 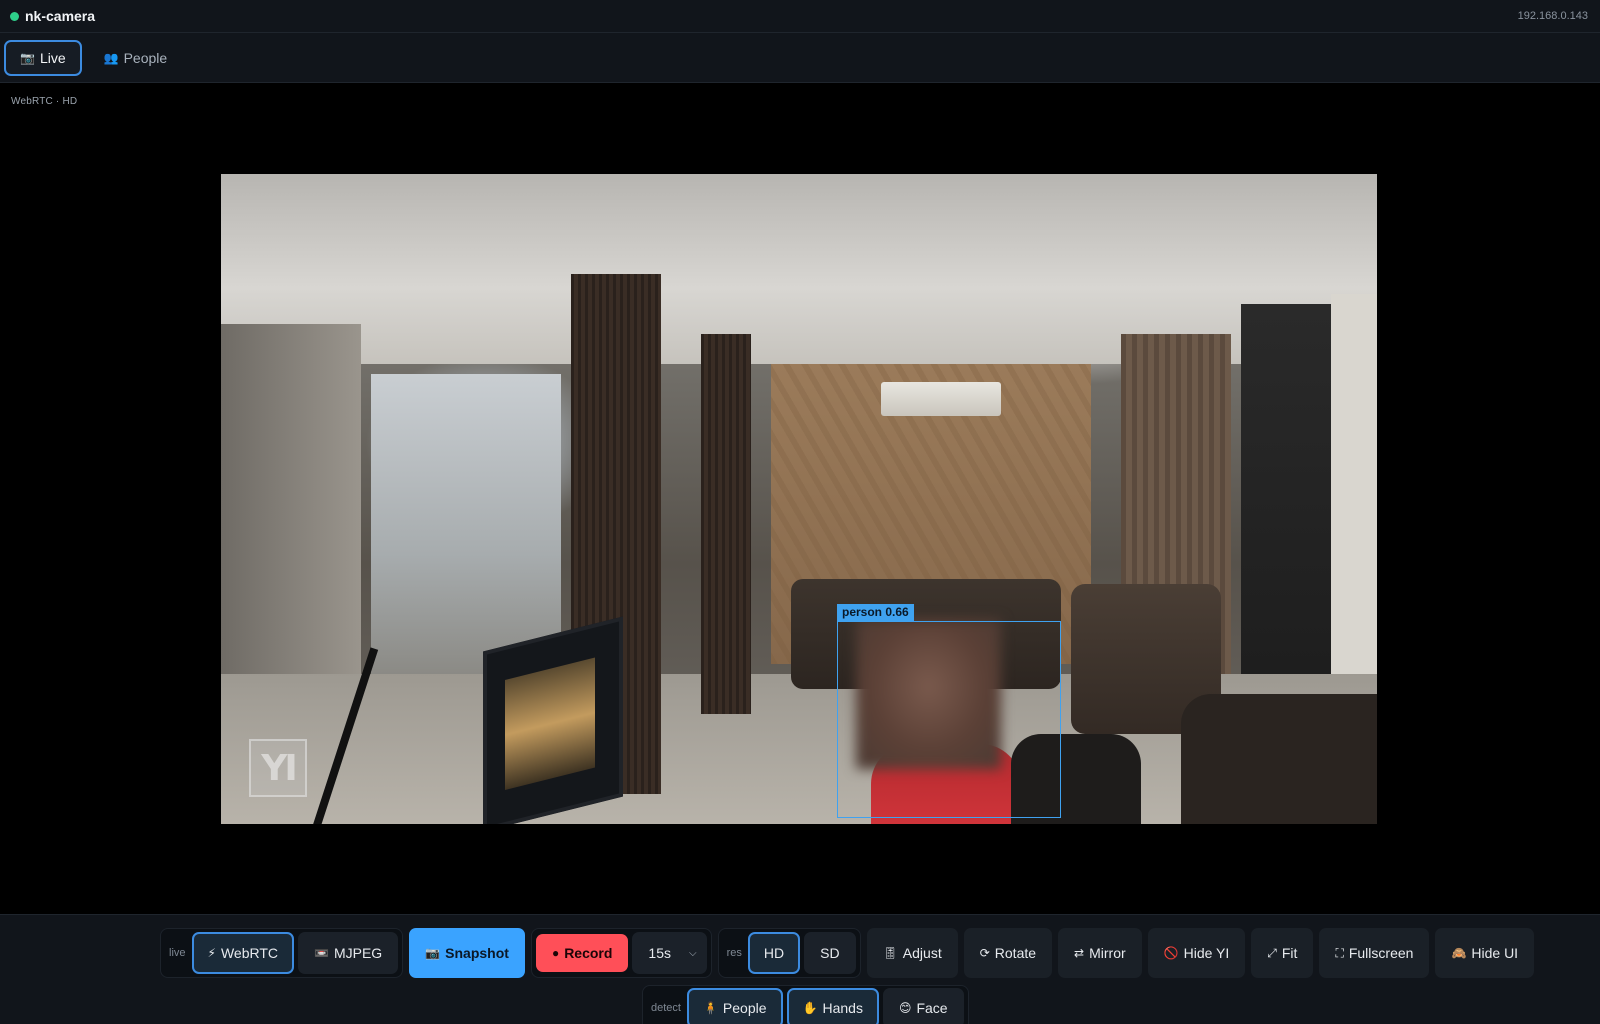 What do you see at coordinates (14, 16) in the screenshot?
I see `connection-status-icon` at bounding box center [14, 16].